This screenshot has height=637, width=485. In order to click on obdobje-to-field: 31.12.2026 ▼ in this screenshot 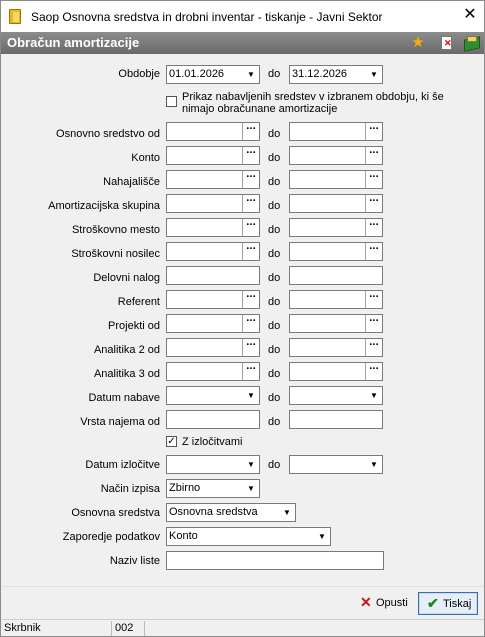, I will do `click(336, 74)`.